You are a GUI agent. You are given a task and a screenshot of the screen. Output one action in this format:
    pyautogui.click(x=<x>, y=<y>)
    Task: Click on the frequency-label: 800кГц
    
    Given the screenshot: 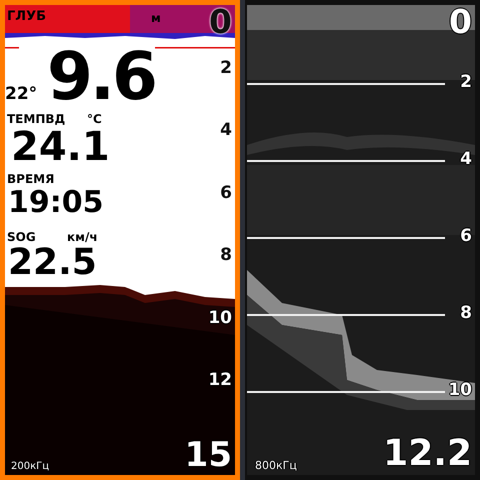 What is the action you would take?
    pyautogui.click(x=276, y=465)
    